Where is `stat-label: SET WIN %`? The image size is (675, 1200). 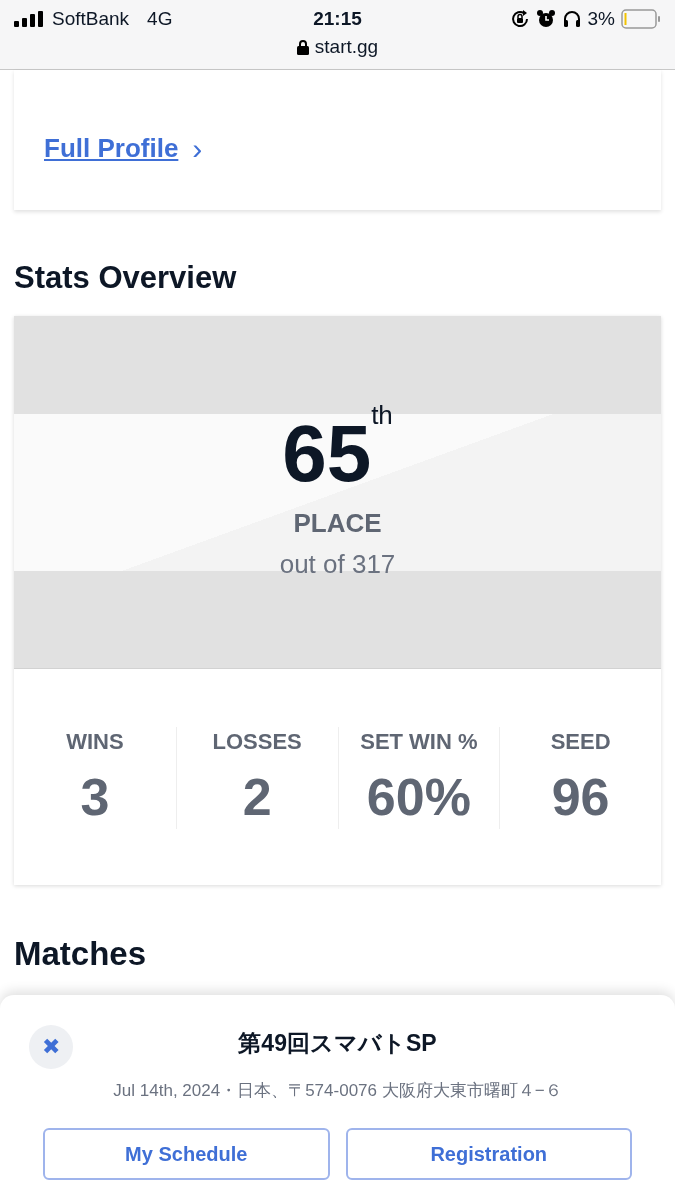
stat-label: SET WIN % is located at coordinates (419, 742).